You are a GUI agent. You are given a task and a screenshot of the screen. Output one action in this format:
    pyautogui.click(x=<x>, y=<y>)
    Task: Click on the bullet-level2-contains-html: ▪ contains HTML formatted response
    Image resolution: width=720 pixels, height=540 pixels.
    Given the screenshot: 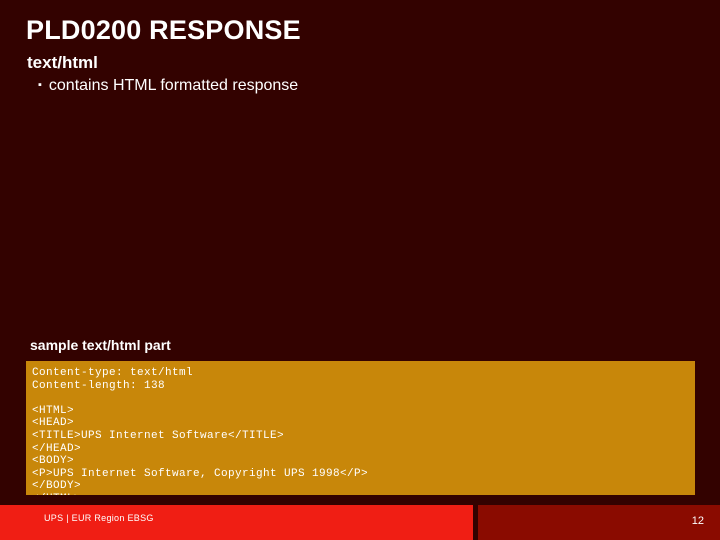 What is the action you would take?
    pyautogui.click(x=347, y=86)
    